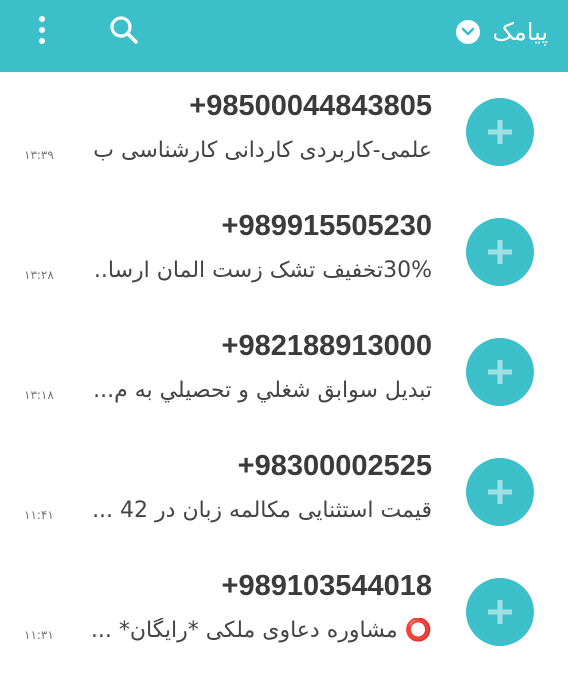 Image resolution: width=568 pixels, height=696 pixels. What do you see at coordinates (468, 32) in the screenshot?
I see `chevron-down-icon` at bounding box center [468, 32].